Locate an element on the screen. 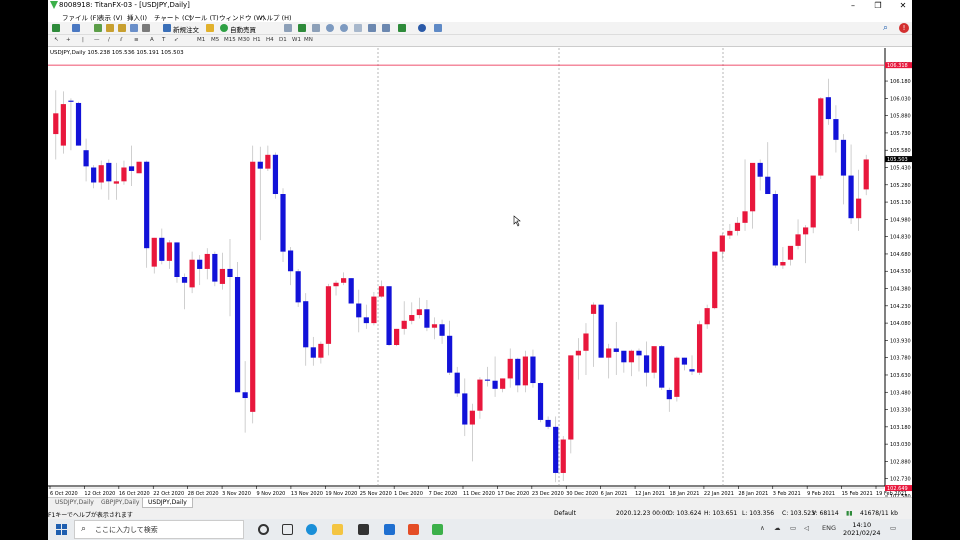 Image resolution: width=960 pixels, height=540 pixels. text-icon: A is located at coordinates (152, 40).